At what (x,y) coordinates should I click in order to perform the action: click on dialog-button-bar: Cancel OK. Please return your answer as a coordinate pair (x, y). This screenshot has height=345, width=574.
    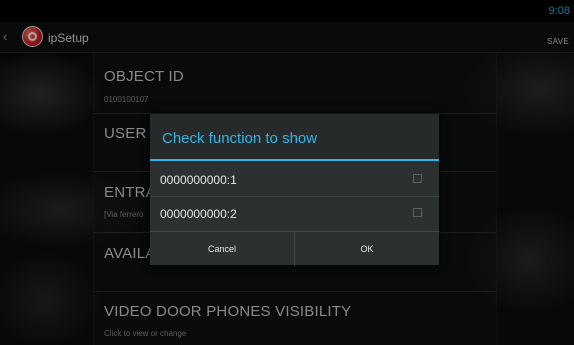
    Looking at the image, I should click on (294, 248).